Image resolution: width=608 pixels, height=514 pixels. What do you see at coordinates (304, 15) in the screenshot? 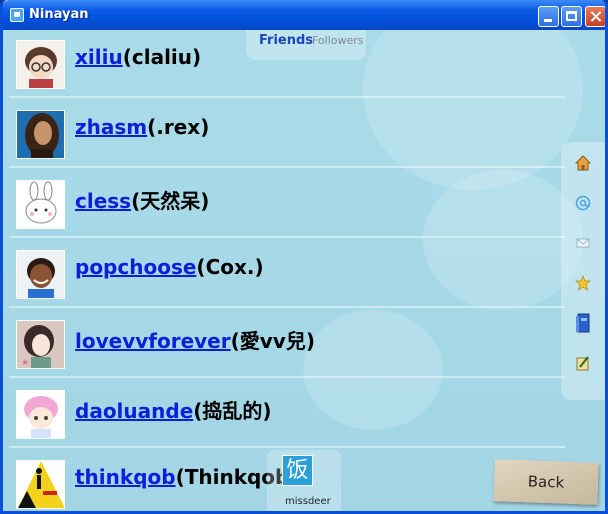
I see `title-bar: Ninayan` at bounding box center [304, 15].